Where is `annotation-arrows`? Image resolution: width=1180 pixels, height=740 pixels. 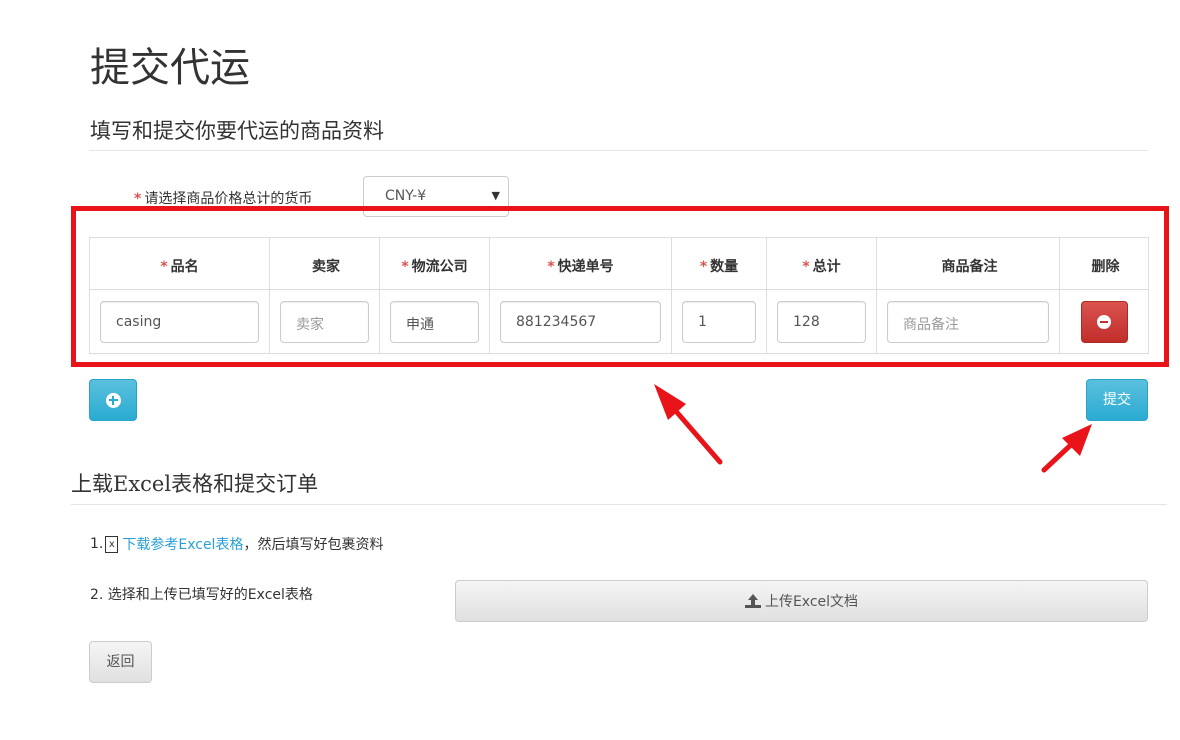 annotation-arrows is located at coordinates (873, 428).